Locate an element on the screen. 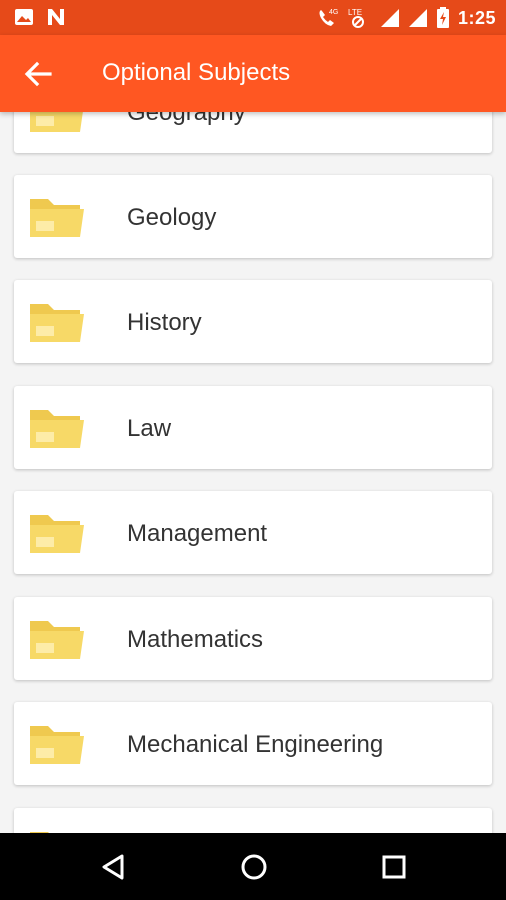 Image resolution: width=506 pixels, height=900 pixels. lte-label: LTE is located at coordinates (355, 12).